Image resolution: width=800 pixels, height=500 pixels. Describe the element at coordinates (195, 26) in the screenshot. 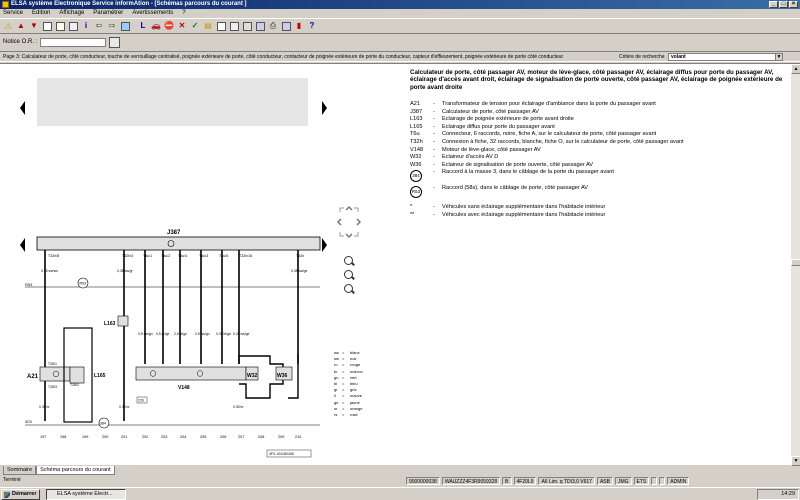

I see `ok-icon: ✓` at that location.